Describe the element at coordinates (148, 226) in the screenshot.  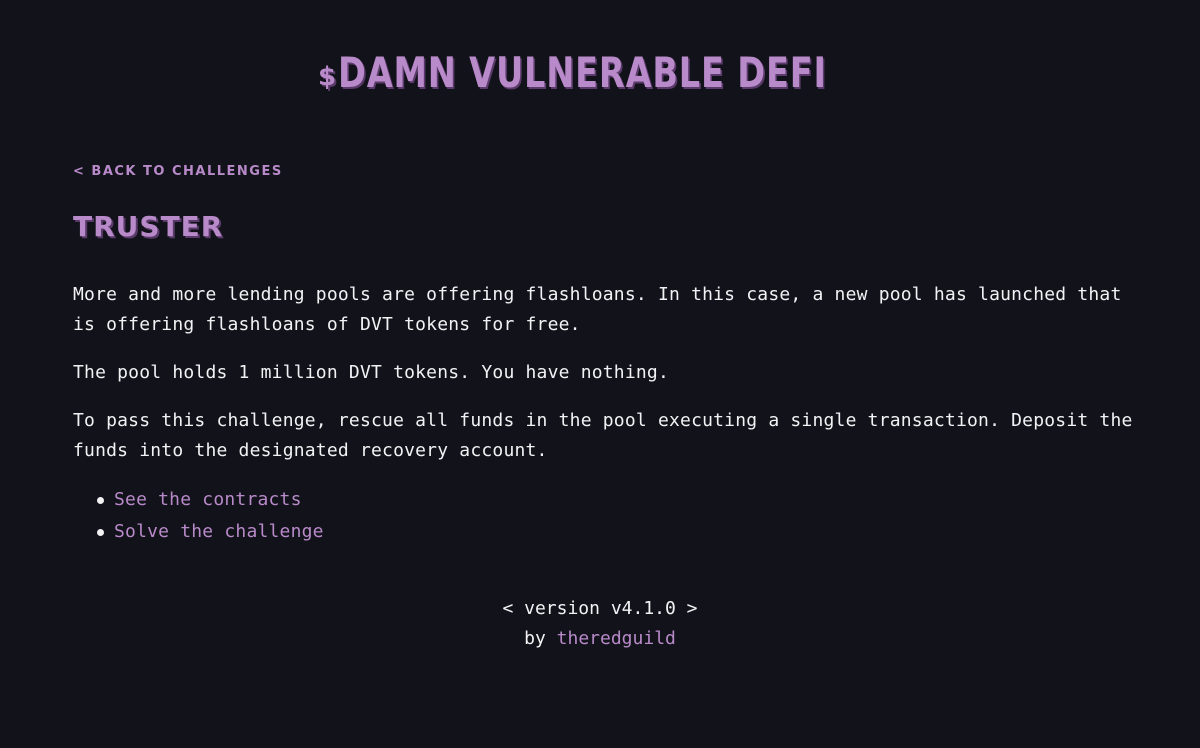
I see `challenge-title: TRUSTER` at that location.